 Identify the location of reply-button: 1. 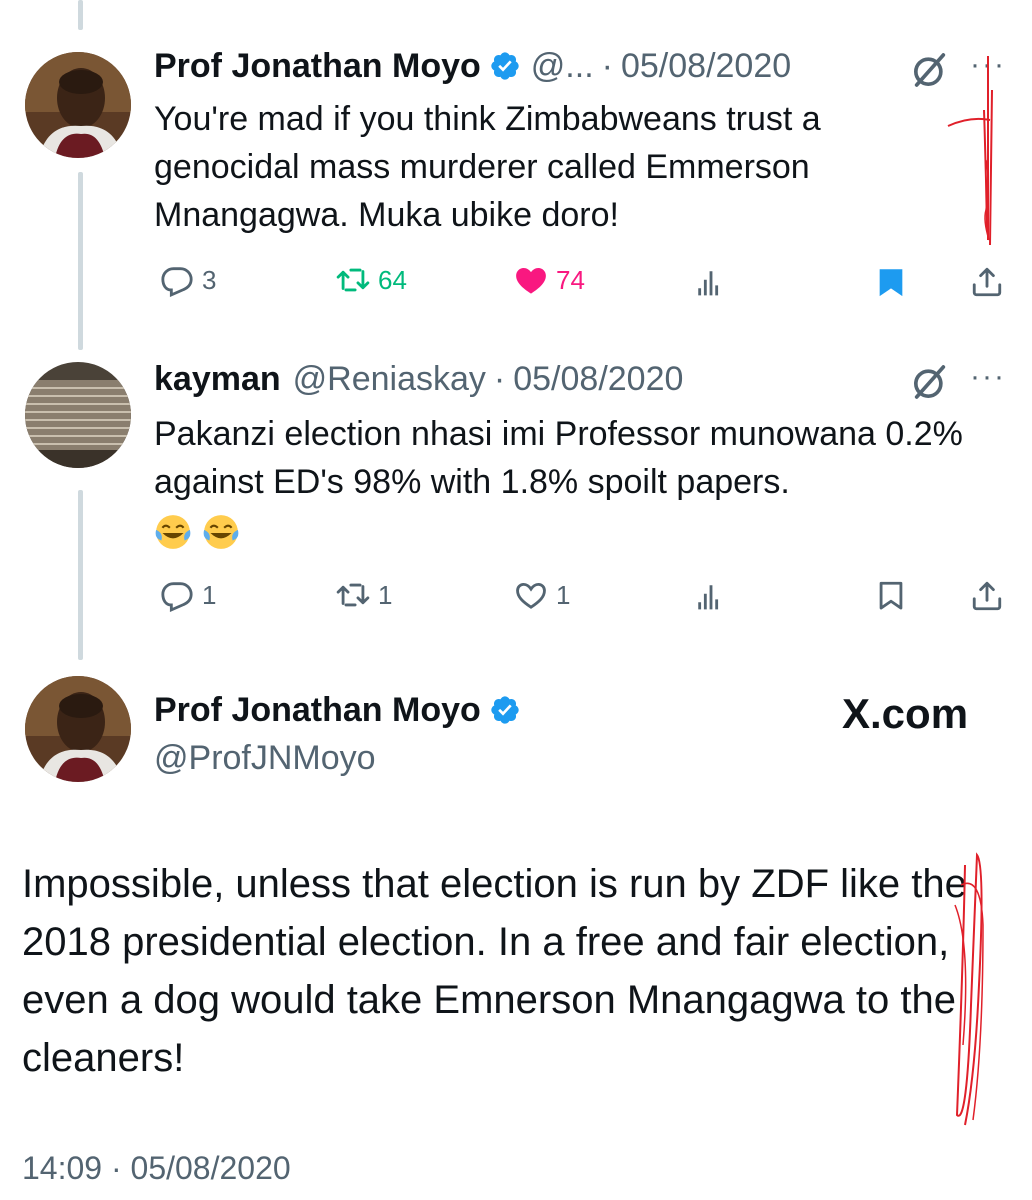
(188, 595).